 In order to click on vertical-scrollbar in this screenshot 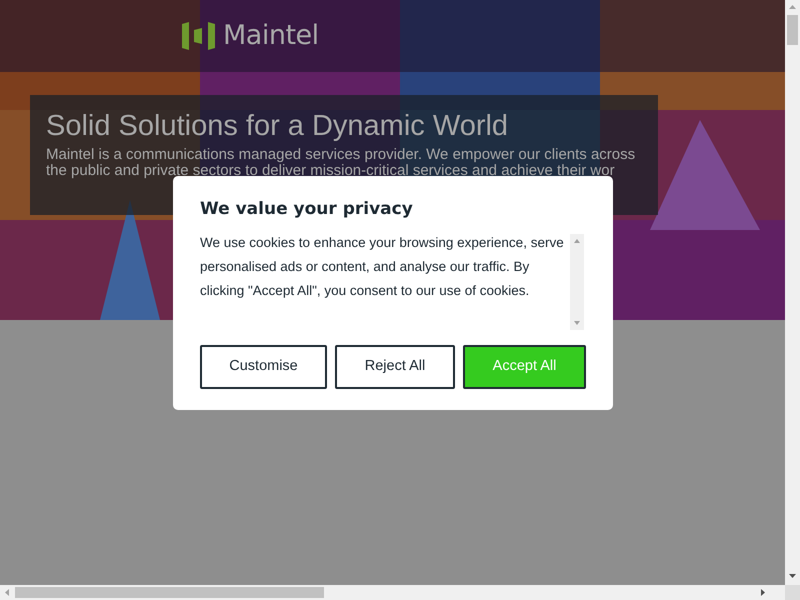, I will do `click(792, 292)`.